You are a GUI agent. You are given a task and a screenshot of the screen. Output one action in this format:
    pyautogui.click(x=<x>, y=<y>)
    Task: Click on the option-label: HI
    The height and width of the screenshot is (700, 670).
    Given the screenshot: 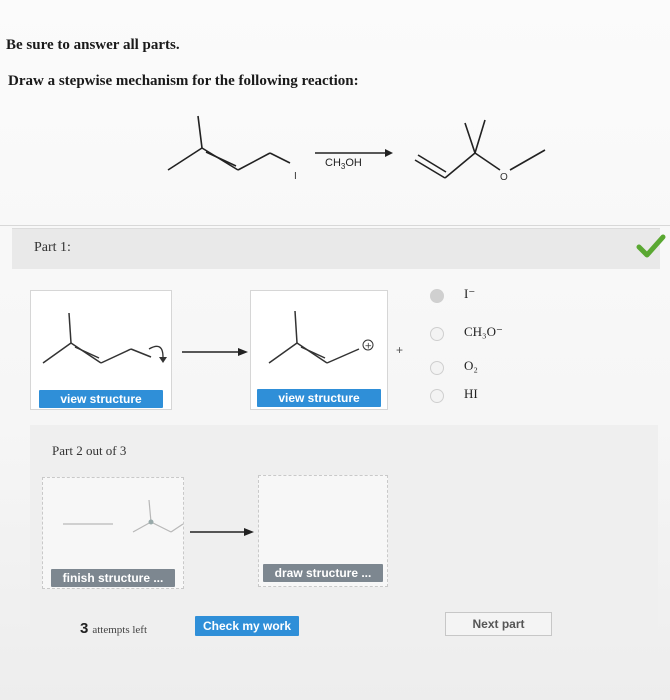 What is the action you would take?
    pyautogui.click(x=471, y=393)
    